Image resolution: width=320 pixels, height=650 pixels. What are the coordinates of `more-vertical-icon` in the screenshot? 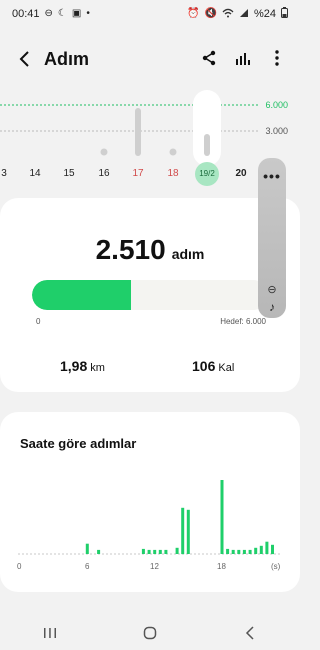 It's located at (277, 58).